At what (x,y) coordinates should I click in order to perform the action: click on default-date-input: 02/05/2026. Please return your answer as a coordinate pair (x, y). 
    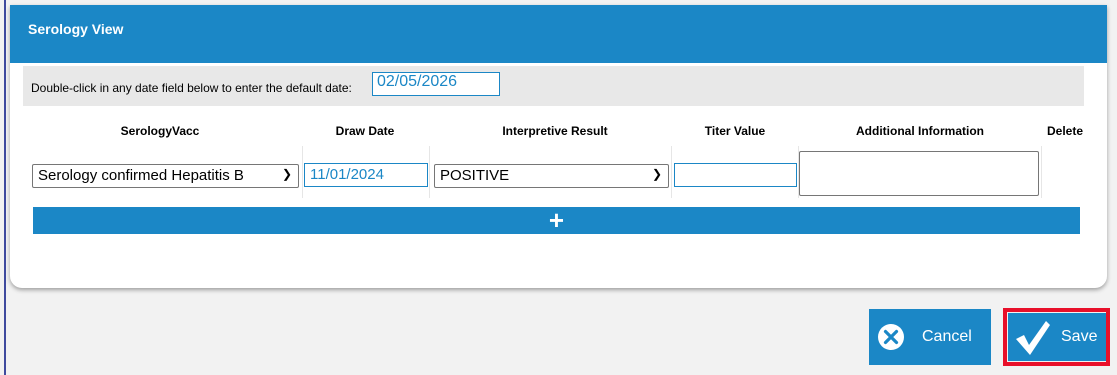
    Looking at the image, I should click on (436, 84).